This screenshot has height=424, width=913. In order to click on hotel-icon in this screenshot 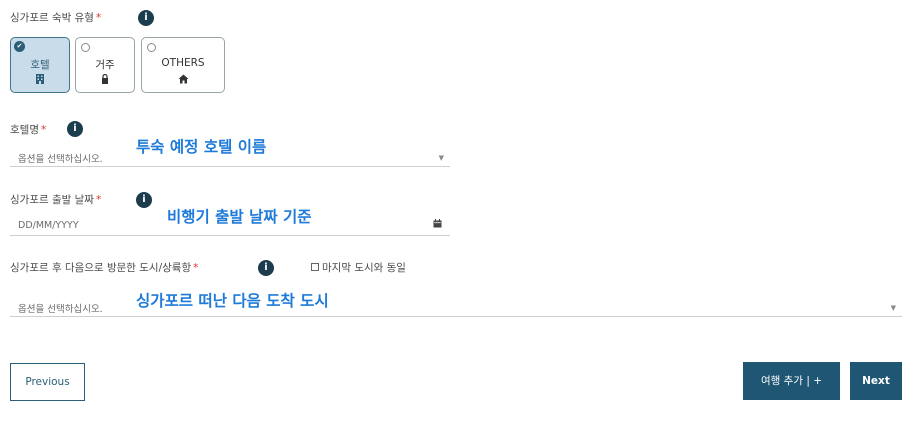, I will do `click(40, 80)`.